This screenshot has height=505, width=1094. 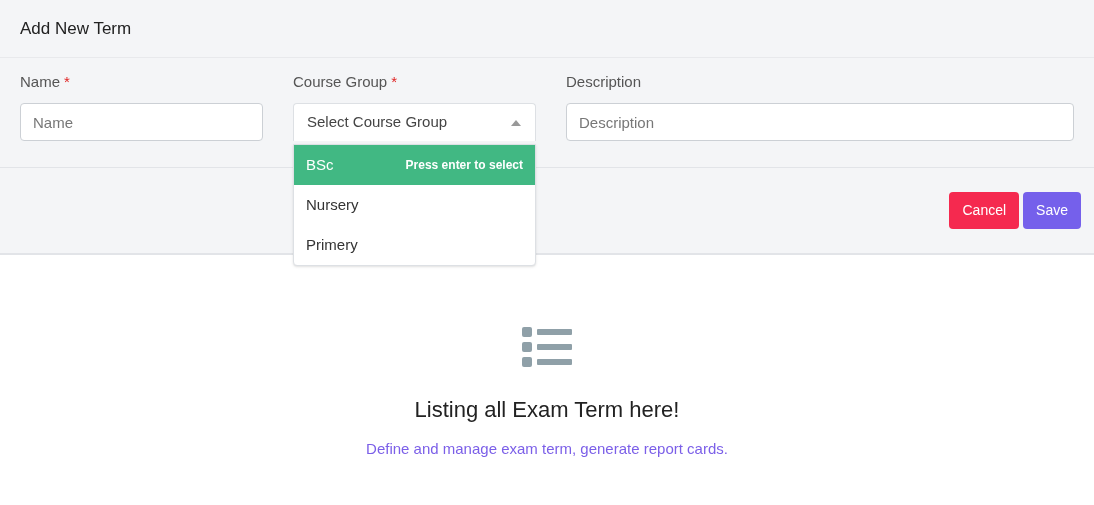 I want to click on empty-state-title: Listing all Exam Term here!, so click(x=547, y=410).